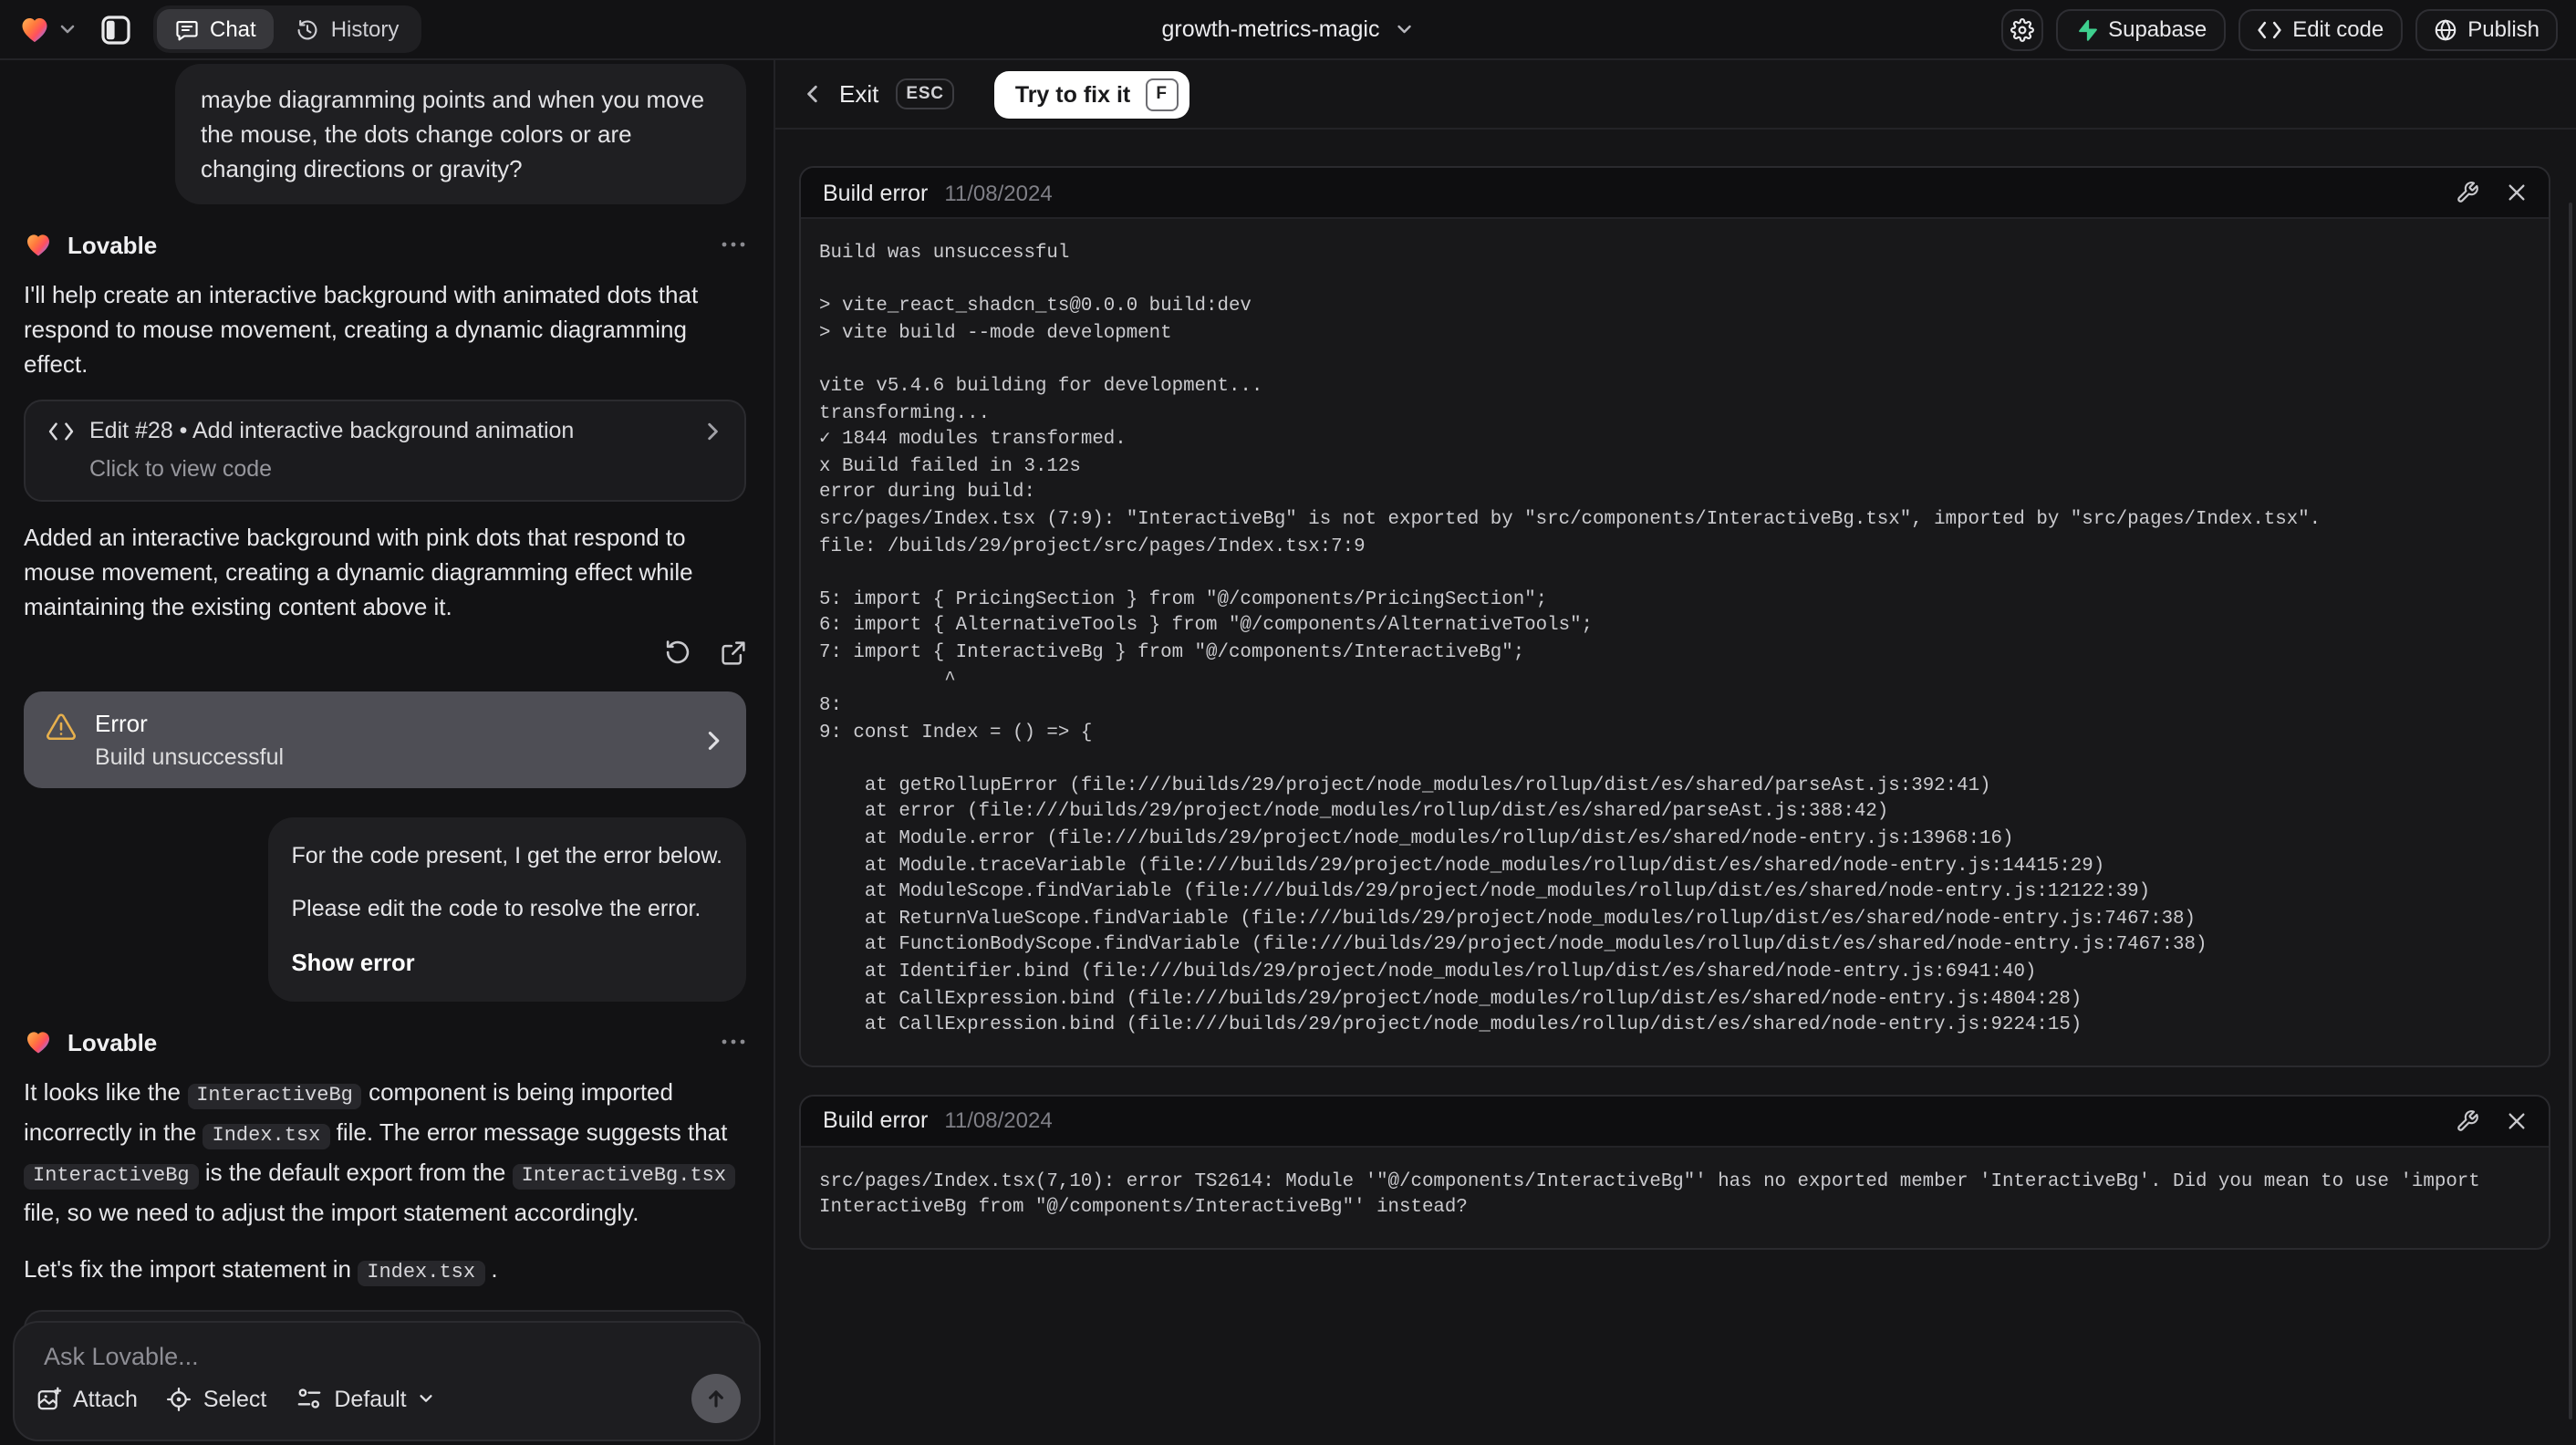 This screenshot has height=1445, width=2576. I want to click on show-error-link: Show error, so click(507, 962).